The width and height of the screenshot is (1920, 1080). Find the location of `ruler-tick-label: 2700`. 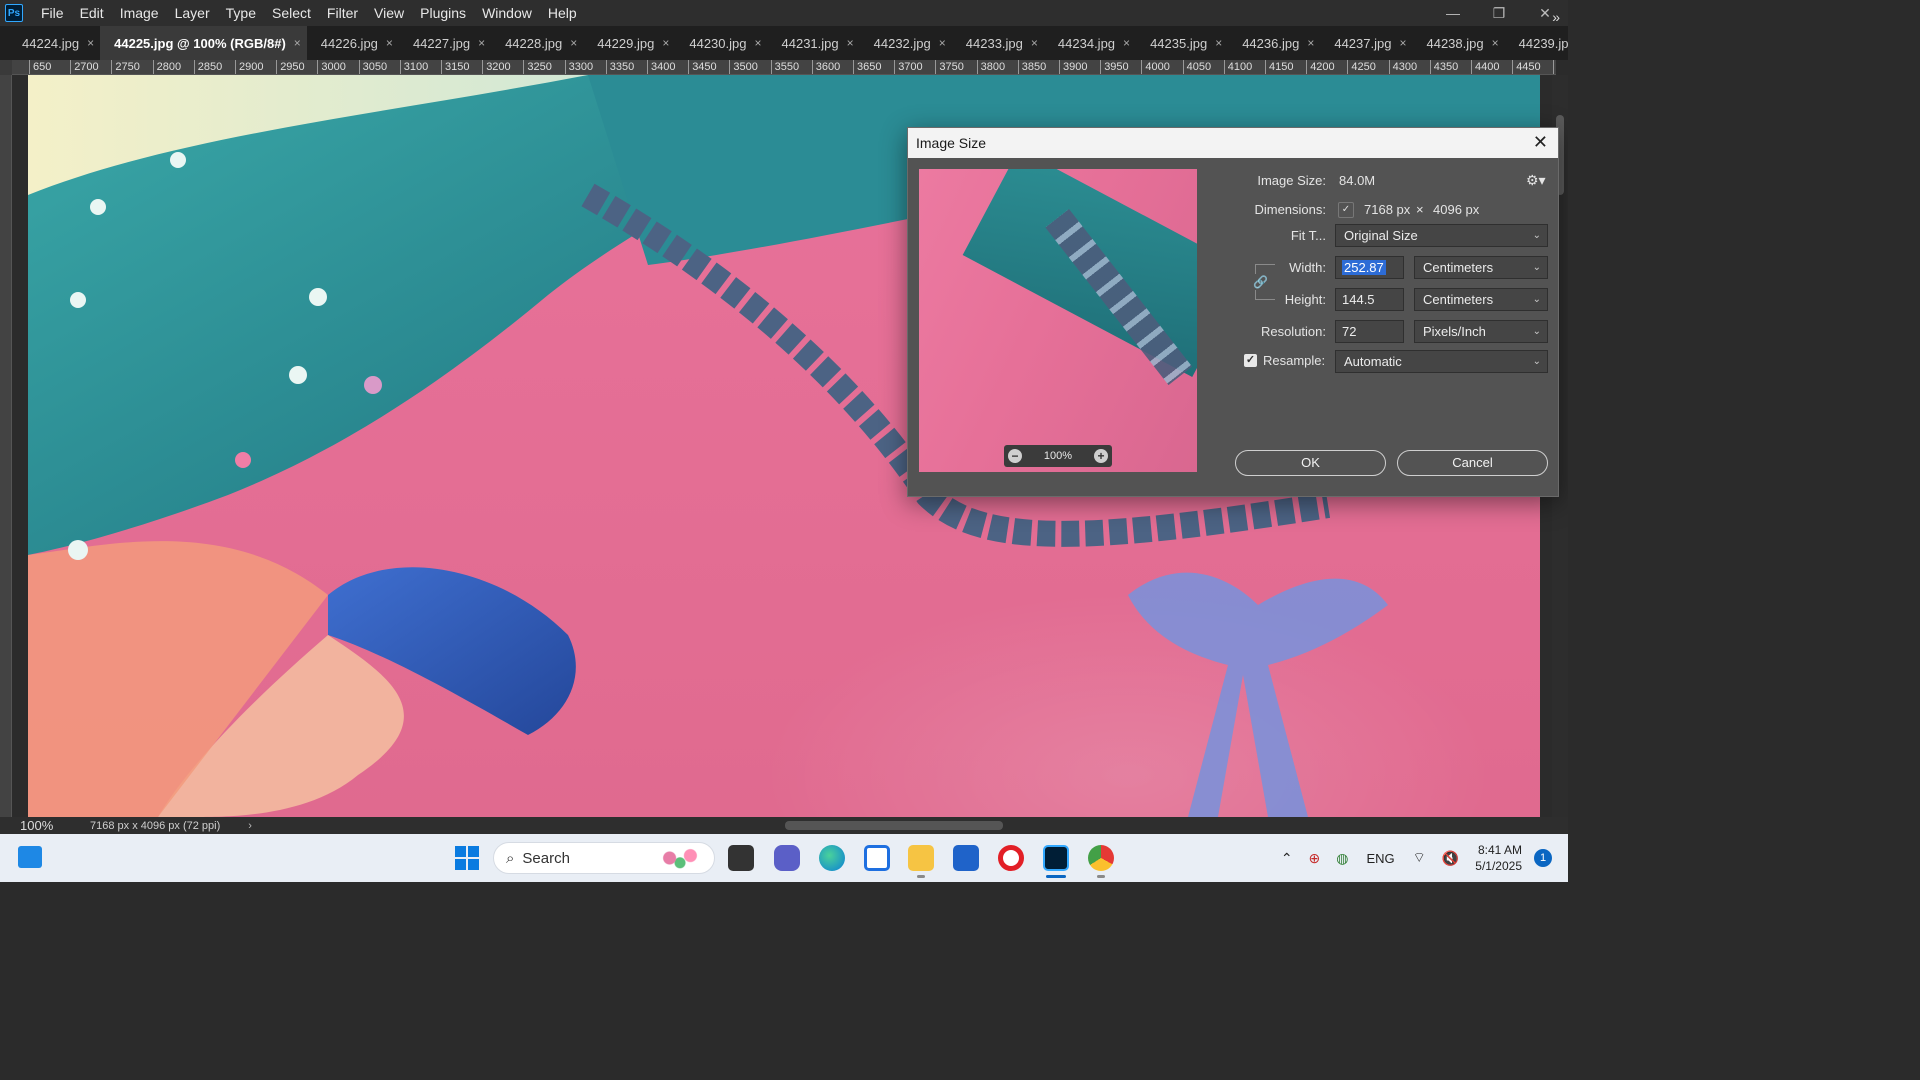

ruler-tick-label: 2700 is located at coordinates (84, 67).